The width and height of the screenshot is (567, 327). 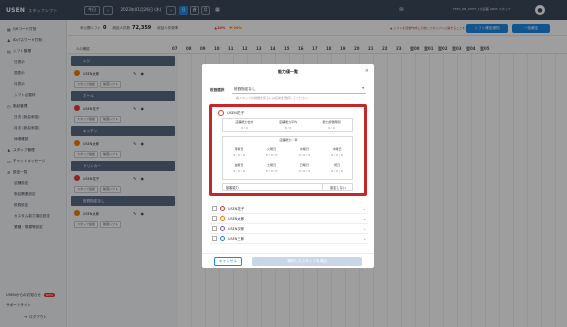 I want to click on table-header: 祝日, so click(x=337, y=165).